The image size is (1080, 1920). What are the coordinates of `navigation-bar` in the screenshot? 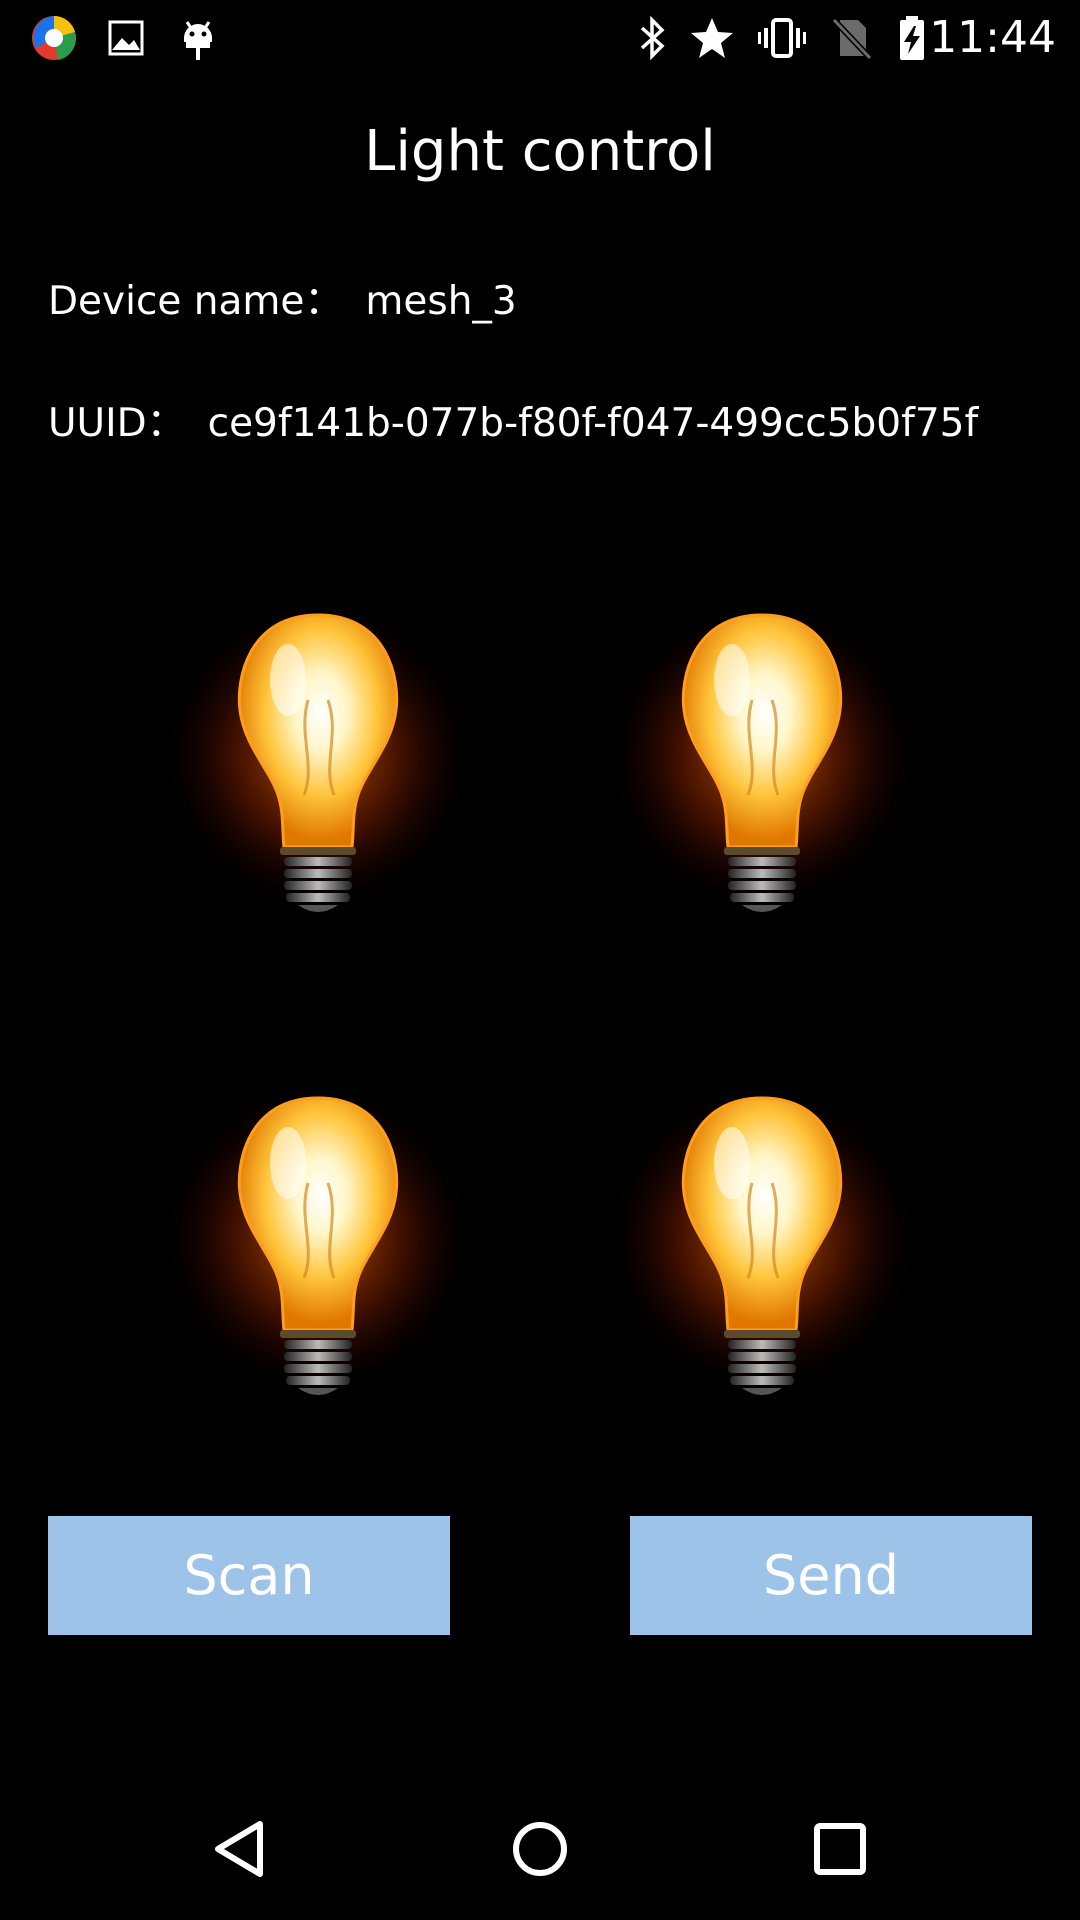 It's located at (540, 1848).